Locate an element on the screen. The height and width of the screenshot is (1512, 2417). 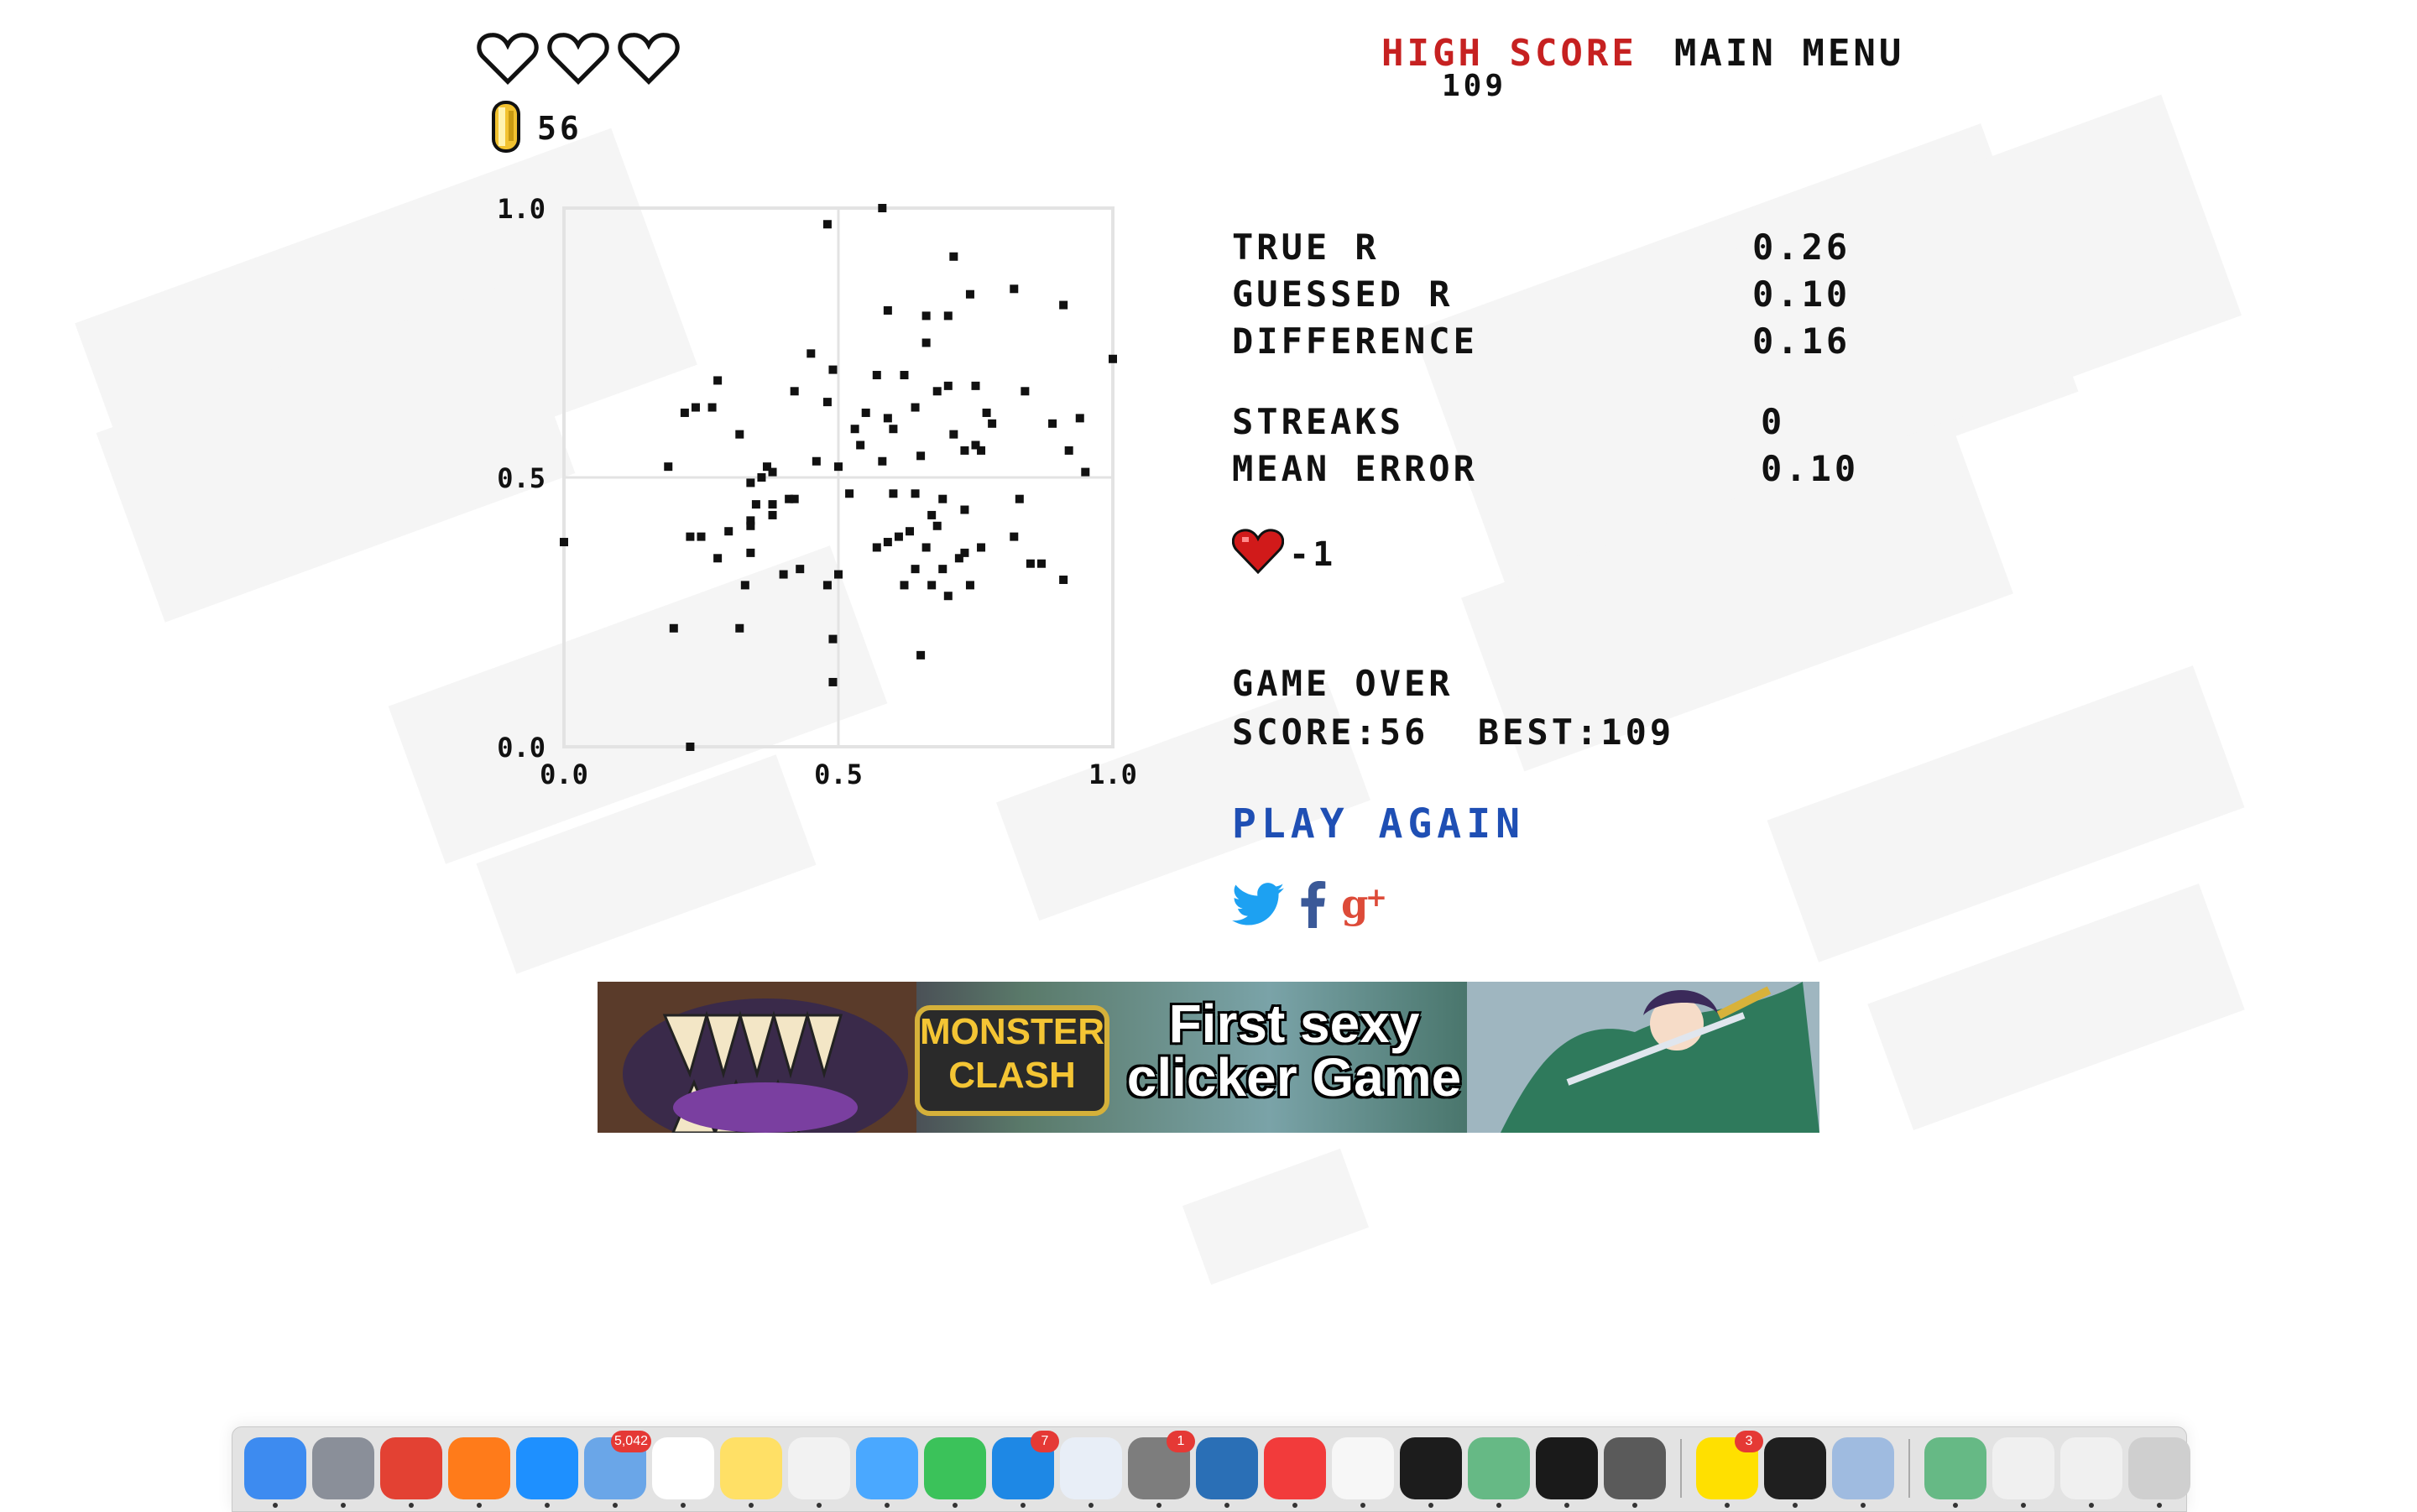
google-plus-icon: g + is located at coordinates (1365, 905).